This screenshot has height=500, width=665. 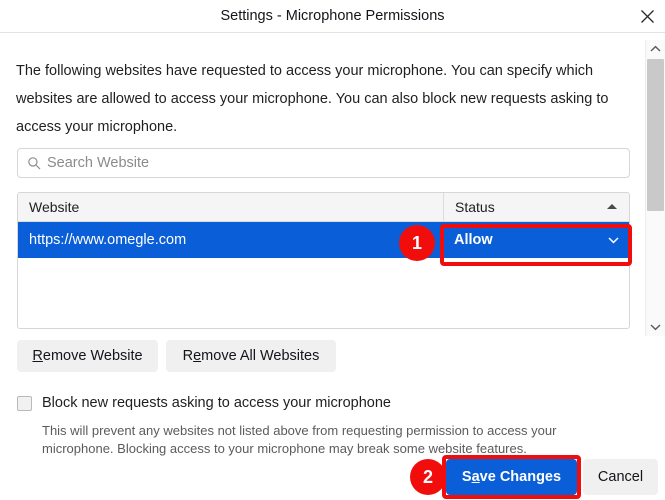 I want to click on save-label-suffix: ve Changes, so click(x=520, y=477).